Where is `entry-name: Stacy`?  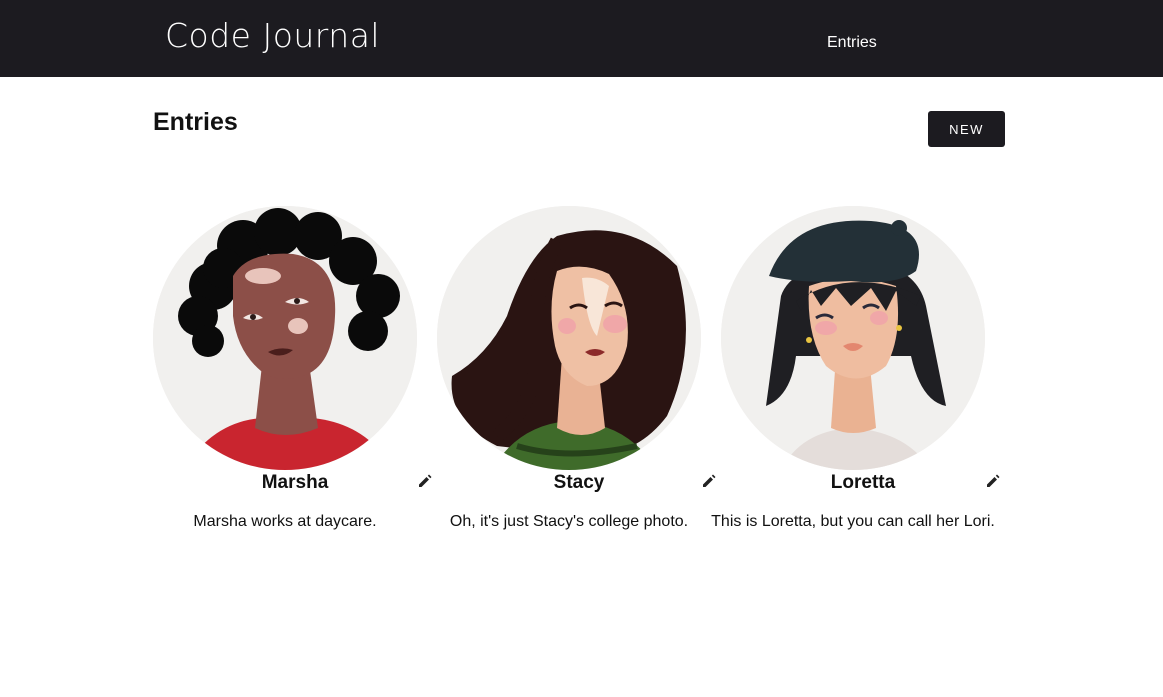 entry-name: Stacy is located at coordinates (579, 482).